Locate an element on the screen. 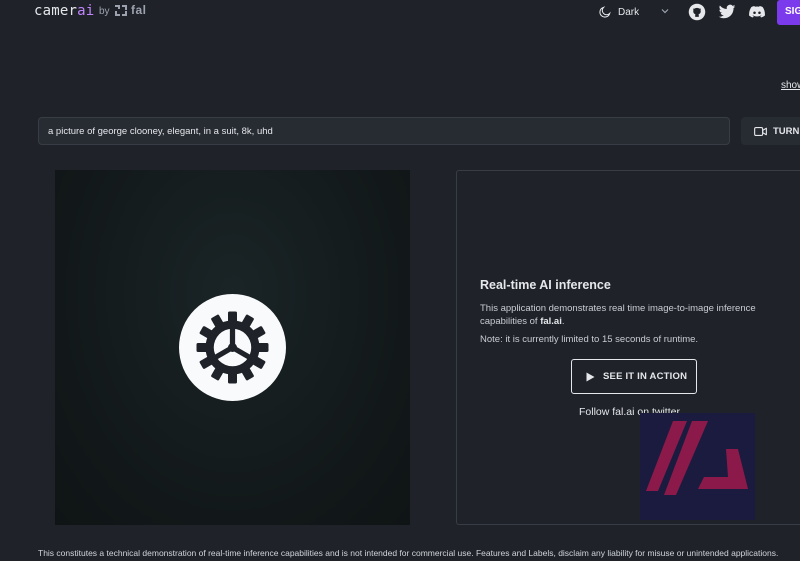 Image resolution: width=800 pixels, height=561 pixels. fal-logo-icon is located at coordinates (121, 10).